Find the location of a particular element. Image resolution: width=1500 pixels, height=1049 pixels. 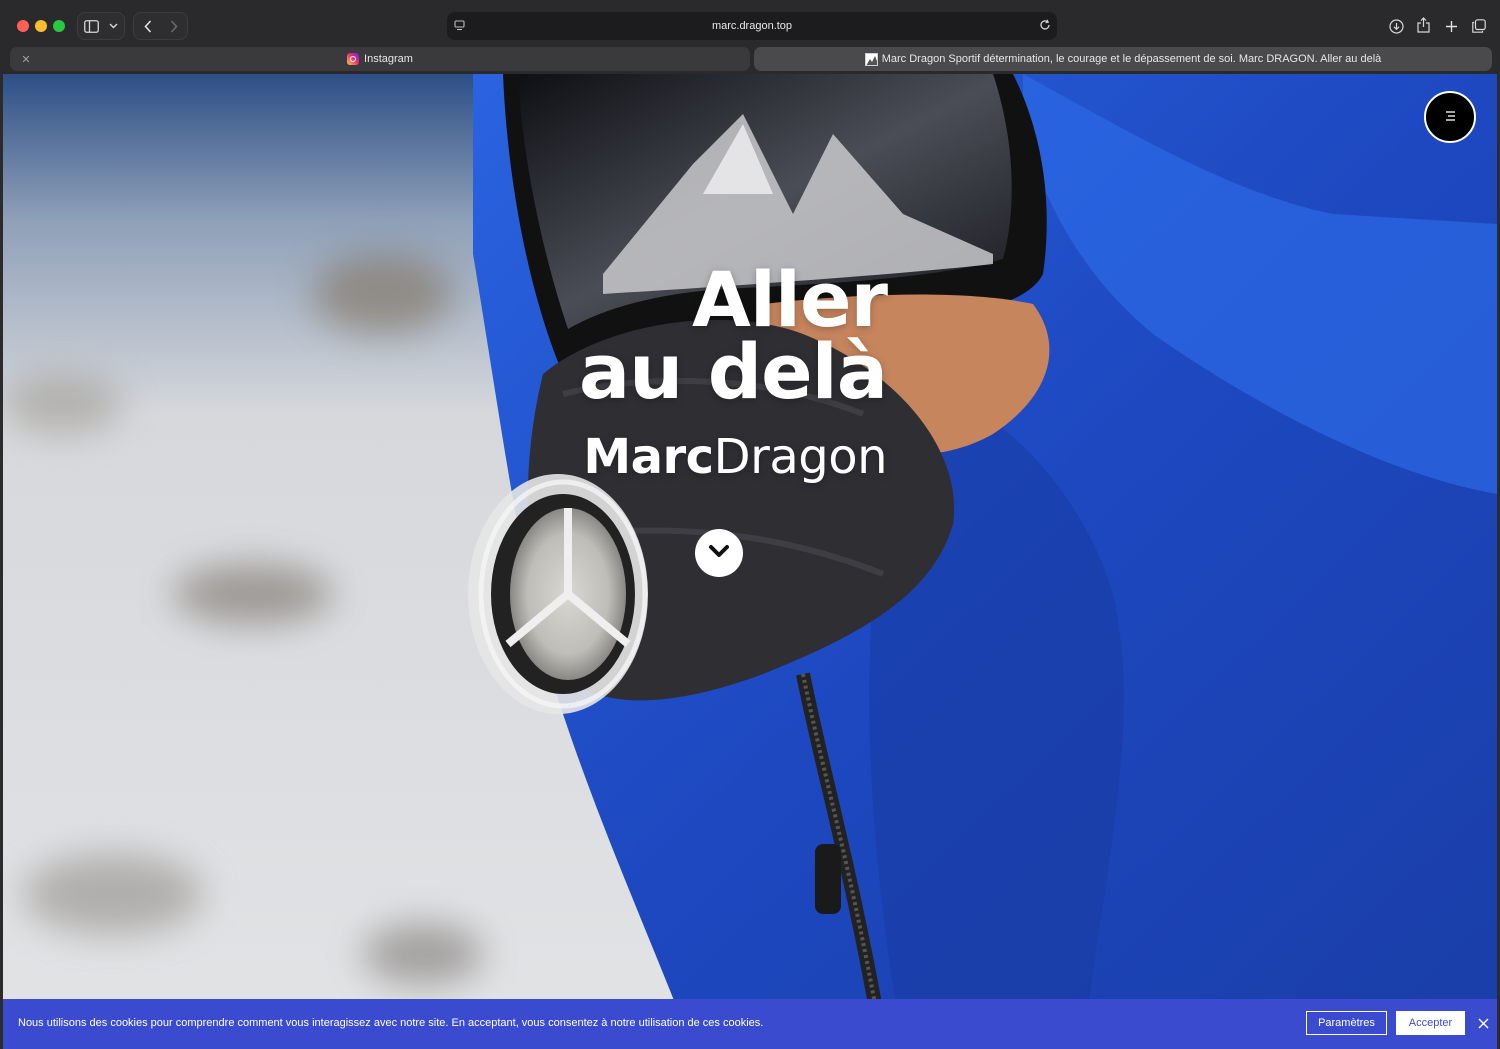

new-tab-icon is located at coordinates (1451, 26).